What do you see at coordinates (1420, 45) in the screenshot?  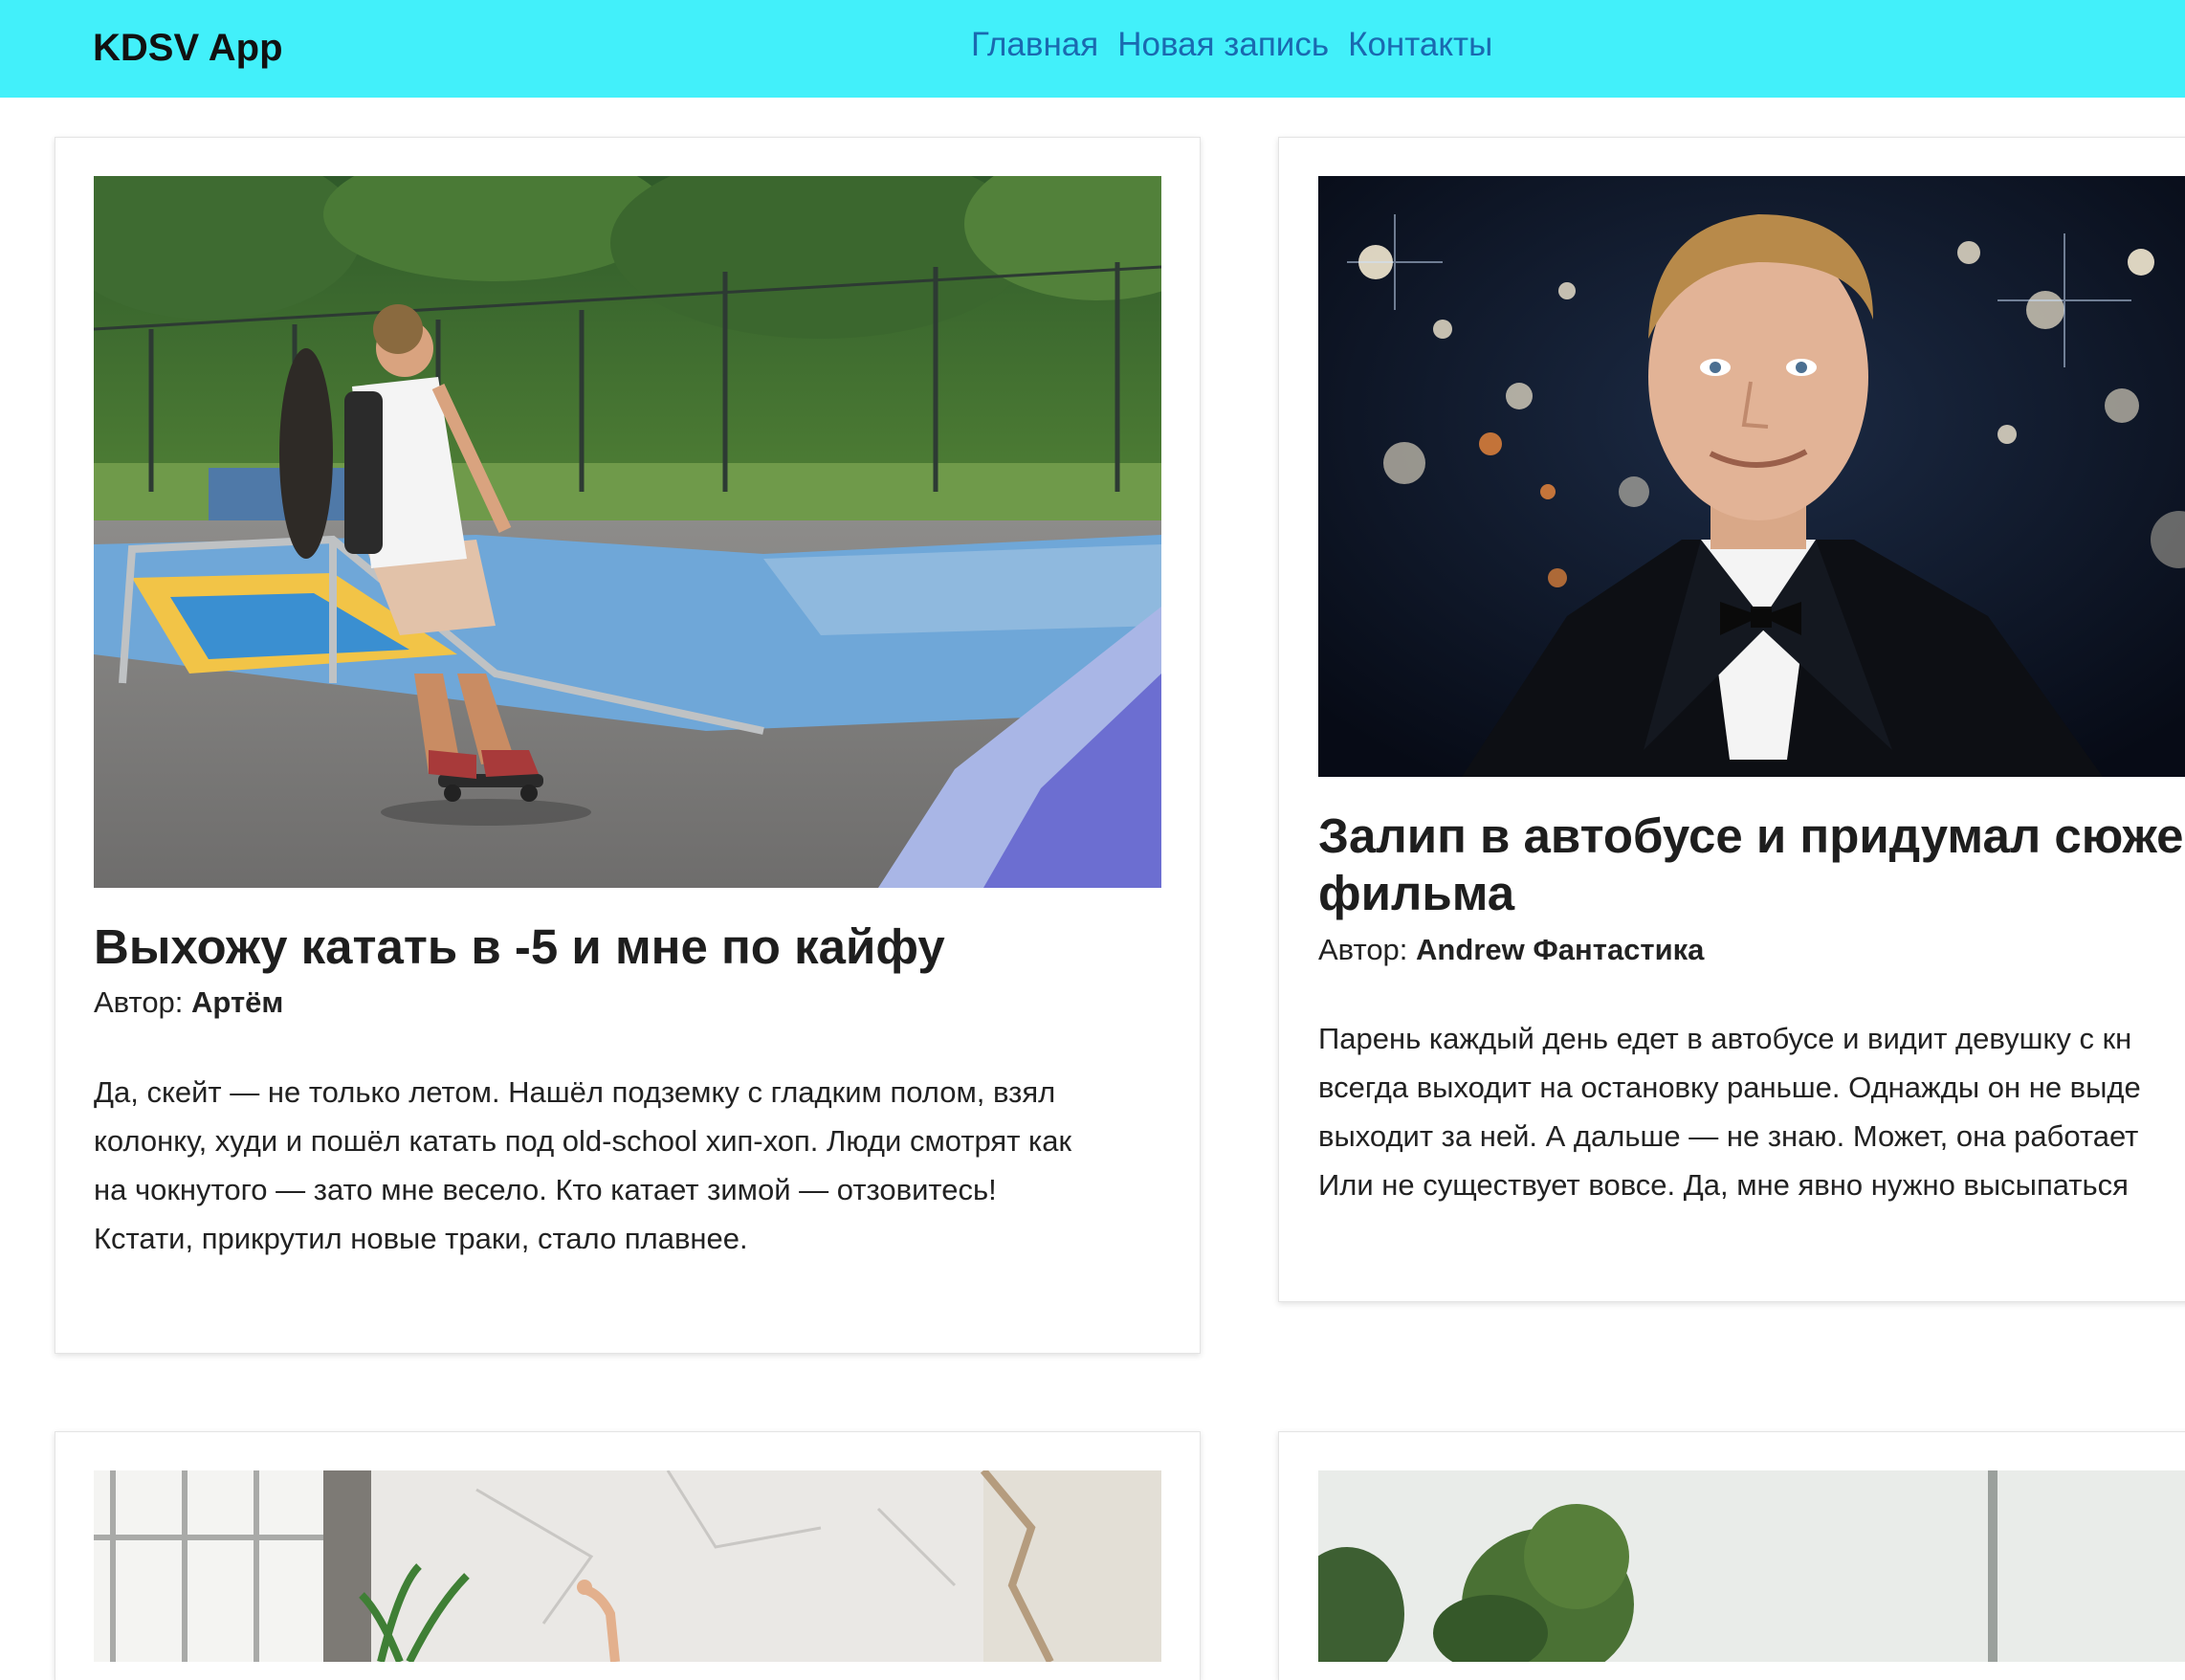 I see `nav-link-contacts: Контакты` at bounding box center [1420, 45].